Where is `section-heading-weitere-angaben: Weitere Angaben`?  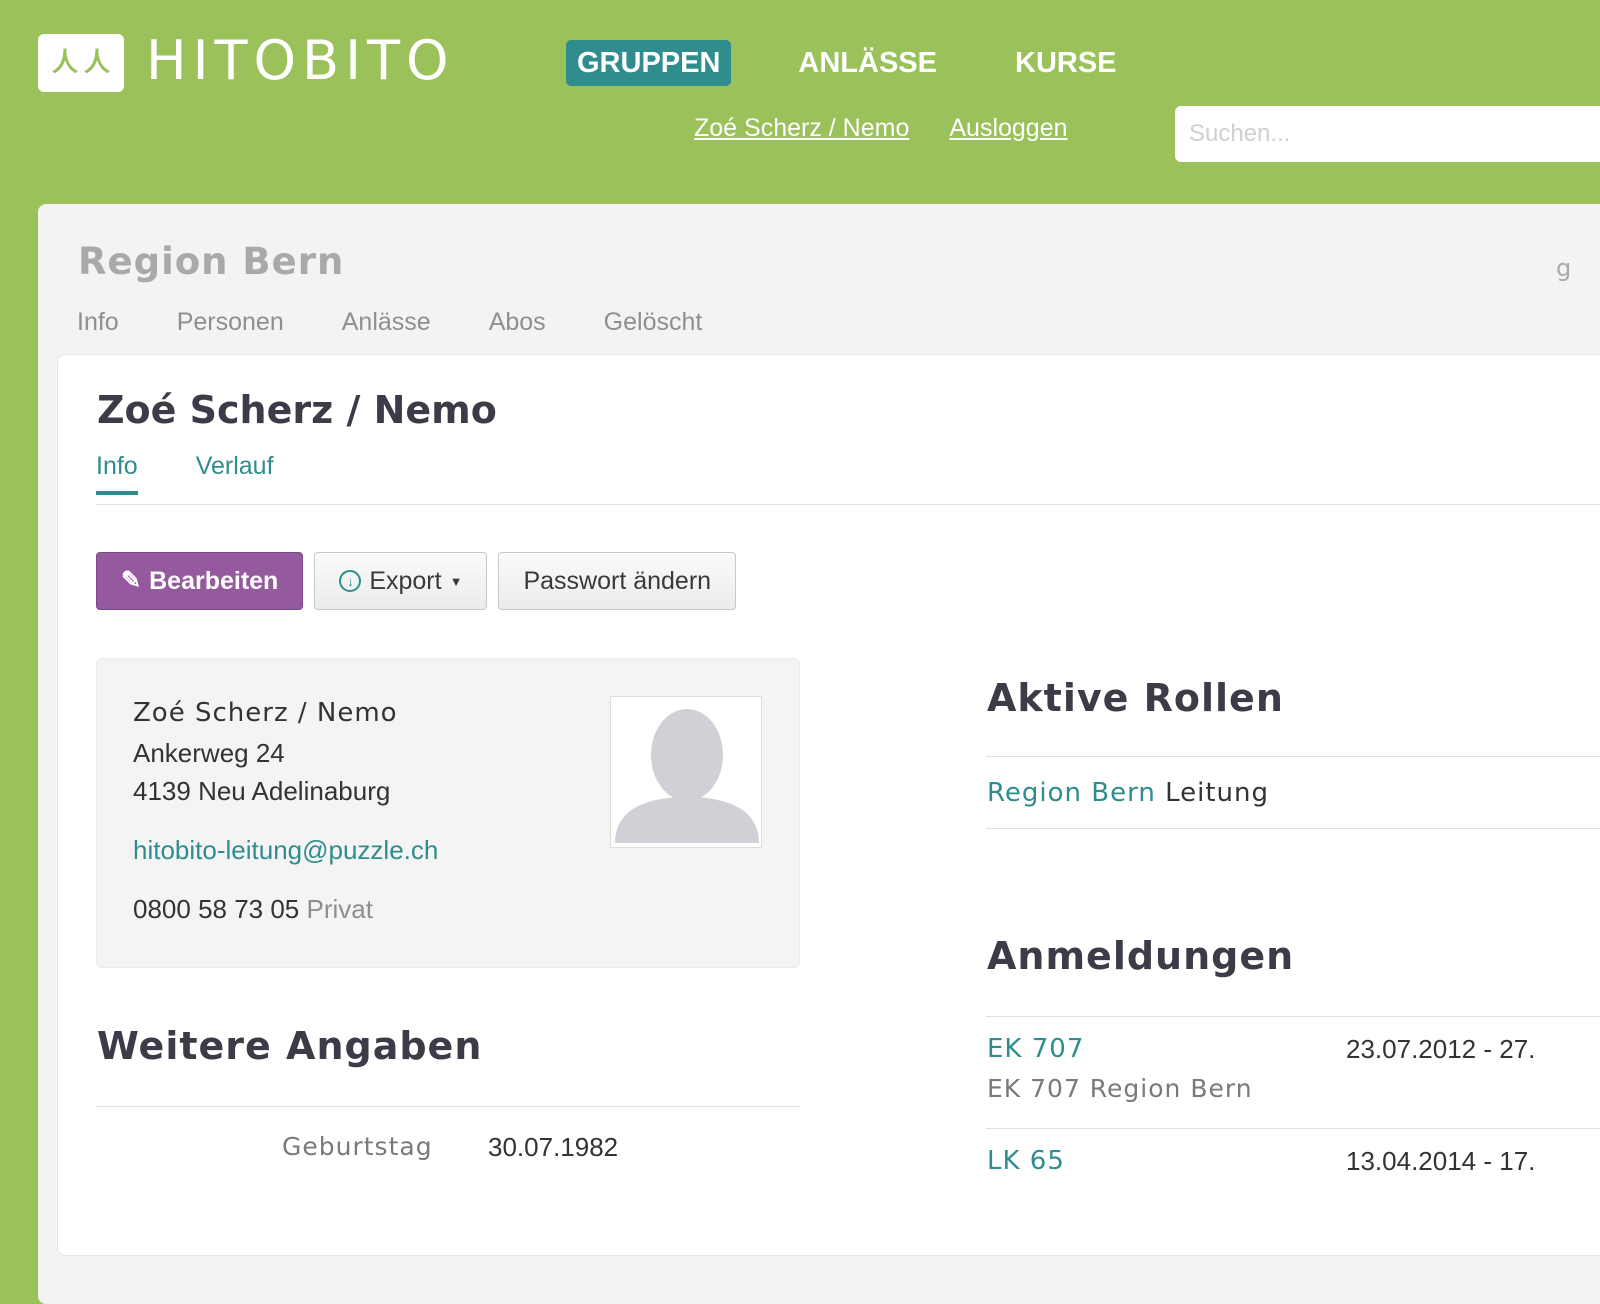 section-heading-weitere-angaben: Weitere Angaben is located at coordinates (290, 1046).